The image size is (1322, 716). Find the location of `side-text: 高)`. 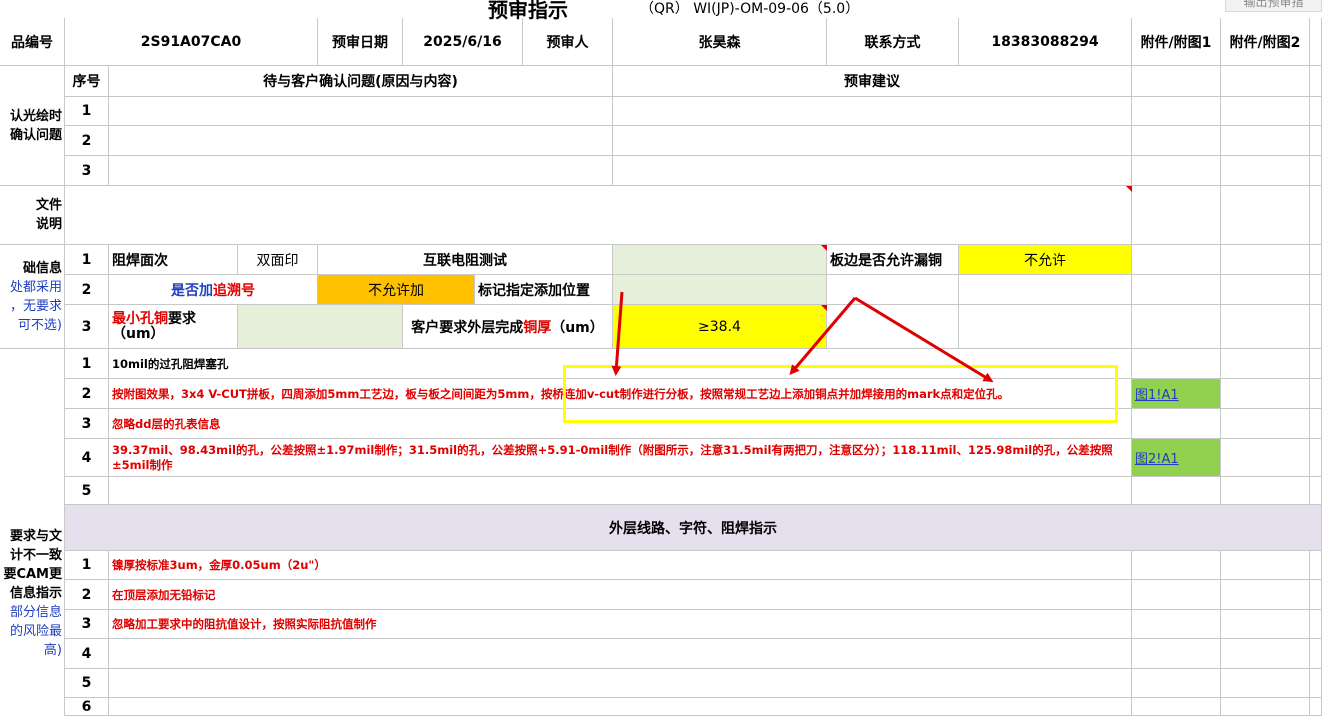

side-text: 高) is located at coordinates (52, 650).